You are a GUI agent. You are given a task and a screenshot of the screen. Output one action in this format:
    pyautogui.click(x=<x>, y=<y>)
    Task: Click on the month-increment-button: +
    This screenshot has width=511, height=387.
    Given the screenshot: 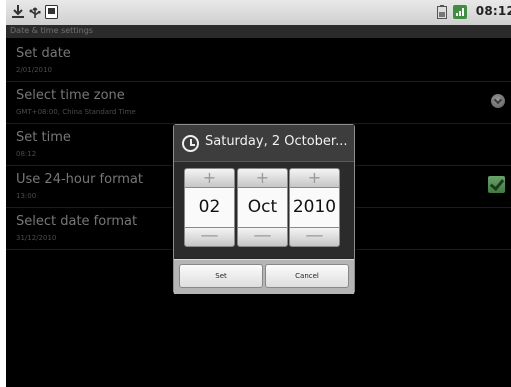 What is the action you would take?
    pyautogui.click(x=262, y=178)
    